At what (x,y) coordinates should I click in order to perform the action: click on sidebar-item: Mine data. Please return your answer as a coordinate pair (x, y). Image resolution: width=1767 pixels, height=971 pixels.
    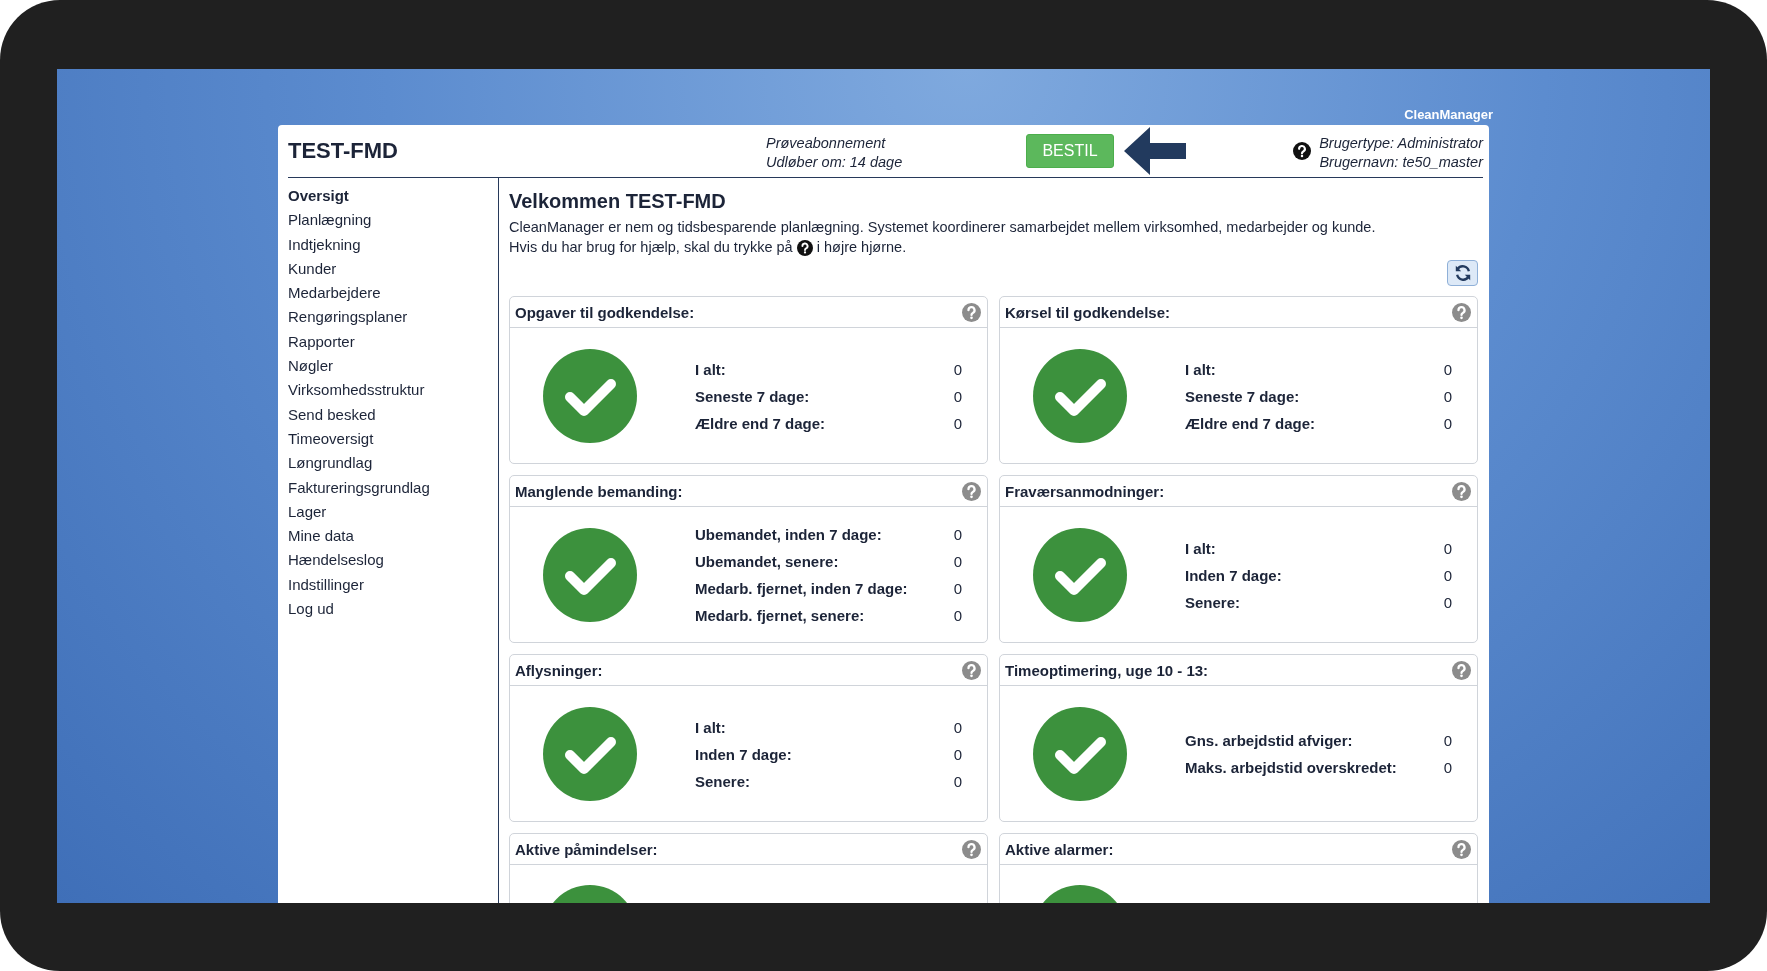
    Looking at the image, I should click on (321, 536).